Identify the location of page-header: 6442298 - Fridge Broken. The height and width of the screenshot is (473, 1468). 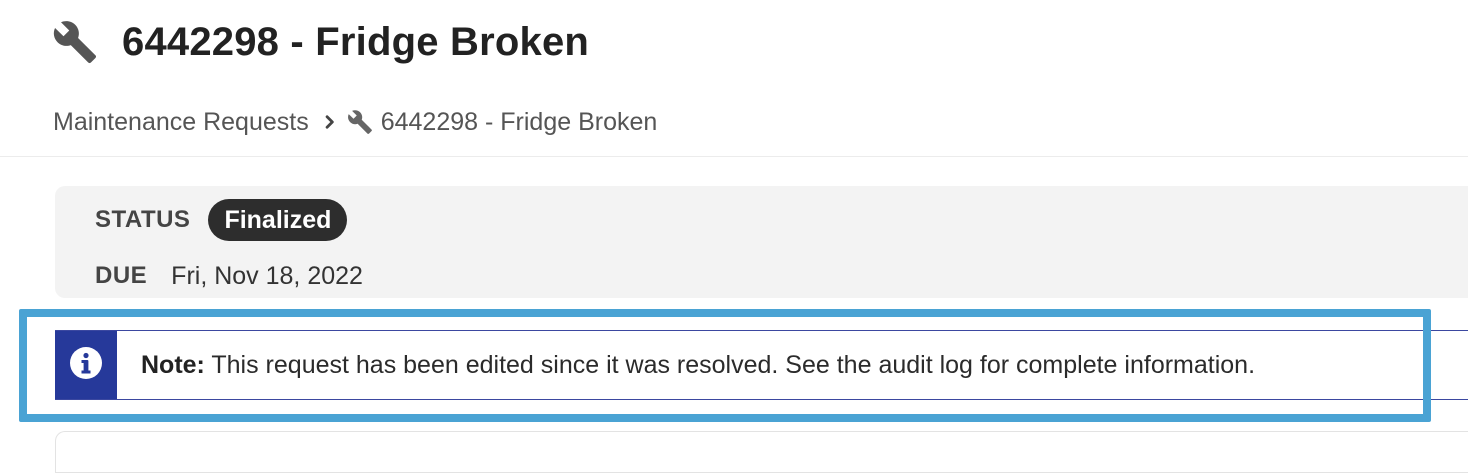
(320, 42).